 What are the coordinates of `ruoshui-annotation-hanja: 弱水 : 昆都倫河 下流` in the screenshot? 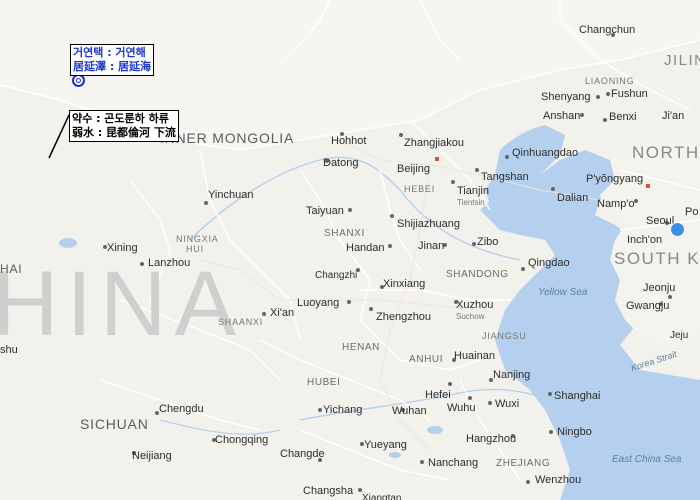 It's located at (124, 132).